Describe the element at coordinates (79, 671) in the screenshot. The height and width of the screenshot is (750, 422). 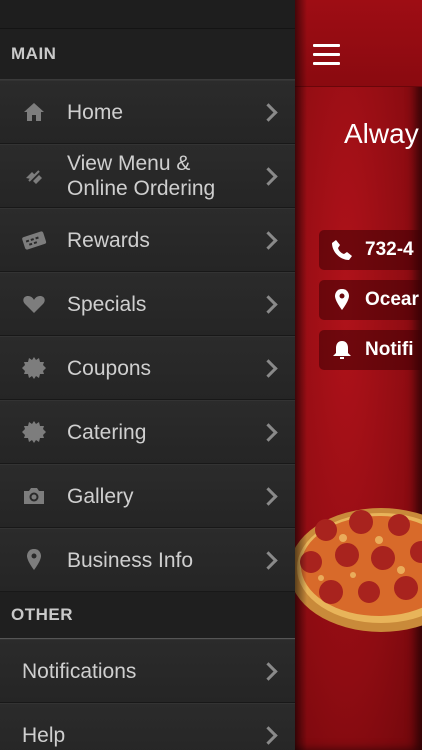
I see `menu-item-label: Notifications` at that location.